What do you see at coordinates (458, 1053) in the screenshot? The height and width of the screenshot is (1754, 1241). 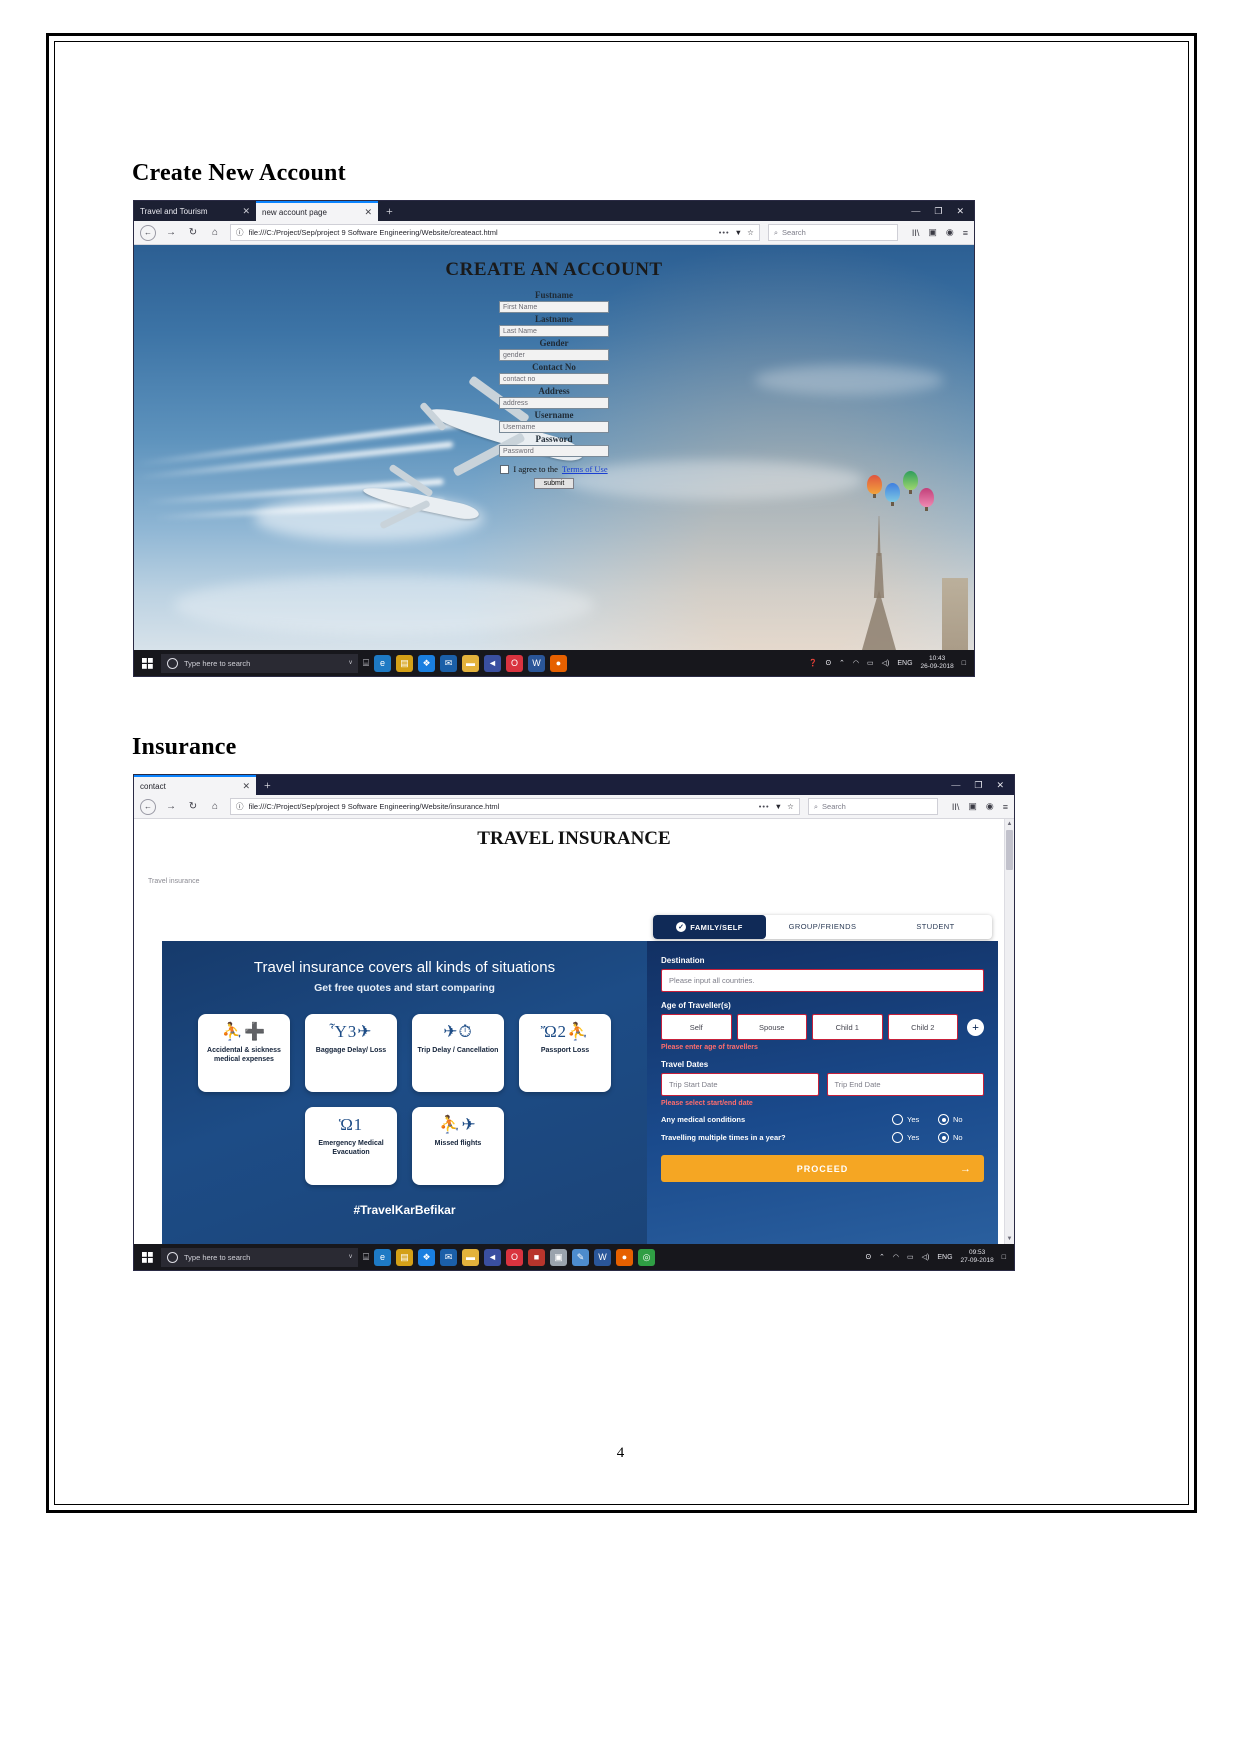 I see `coverage-card: ✈⏱ Trip Delay / Cancellation` at bounding box center [458, 1053].